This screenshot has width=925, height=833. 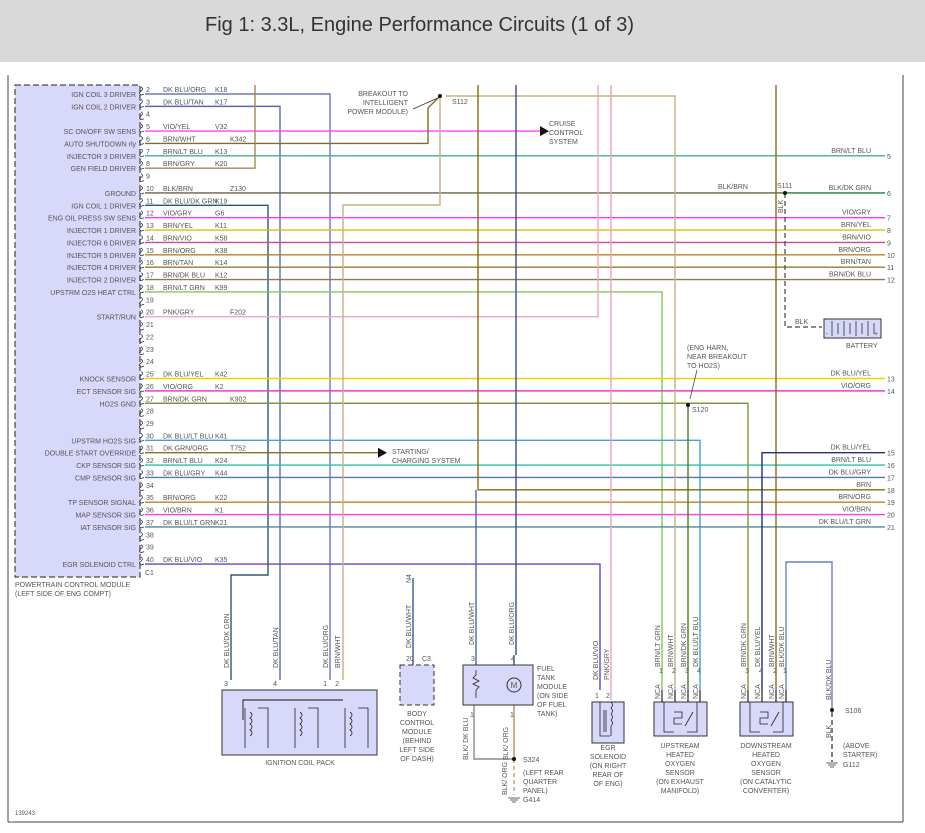 I want to click on battery-pos-label: +, so click(x=876, y=334).